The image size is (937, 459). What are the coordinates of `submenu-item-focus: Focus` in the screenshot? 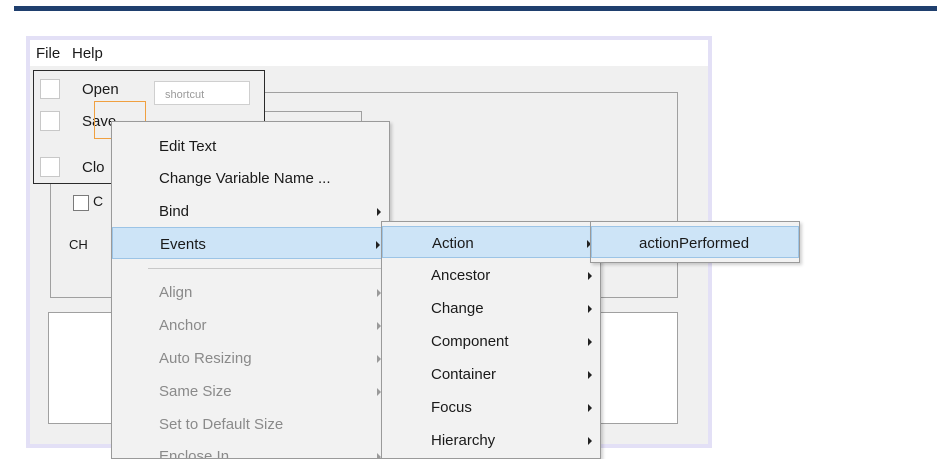 It's located at (491, 407).